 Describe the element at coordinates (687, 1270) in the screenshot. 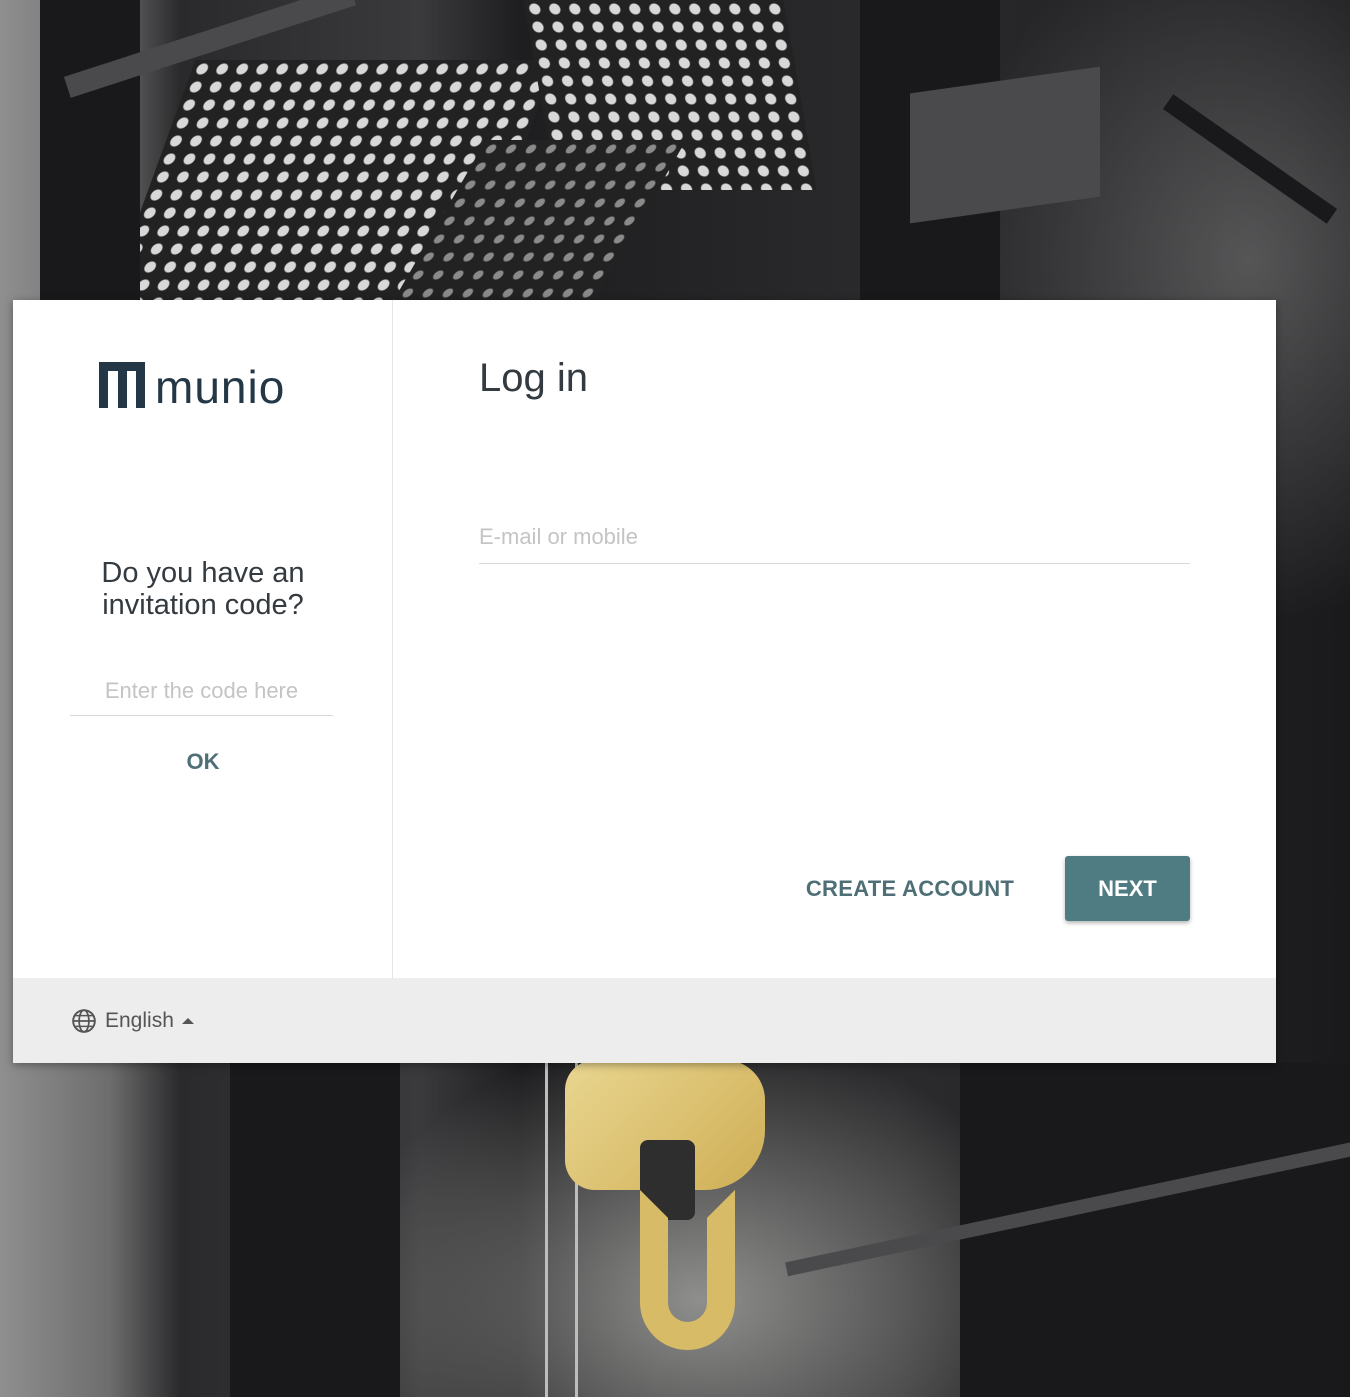

I see `crane-hook` at that location.